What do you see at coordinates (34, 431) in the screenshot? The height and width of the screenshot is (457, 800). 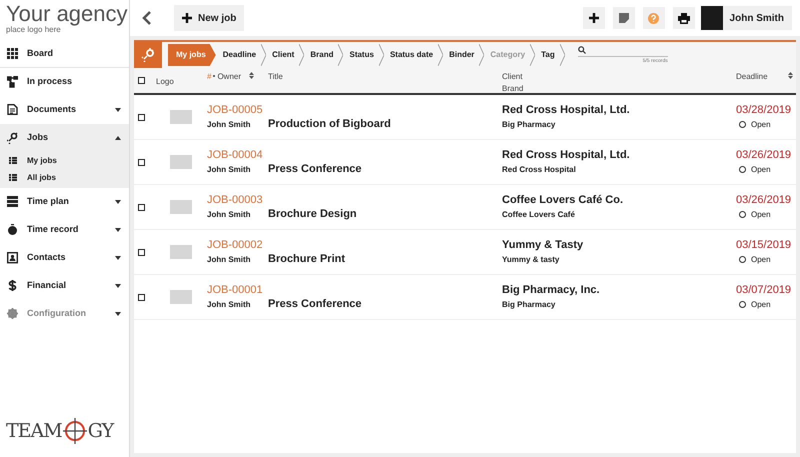 I see `logo-text: TEAM` at bounding box center [34, 431].